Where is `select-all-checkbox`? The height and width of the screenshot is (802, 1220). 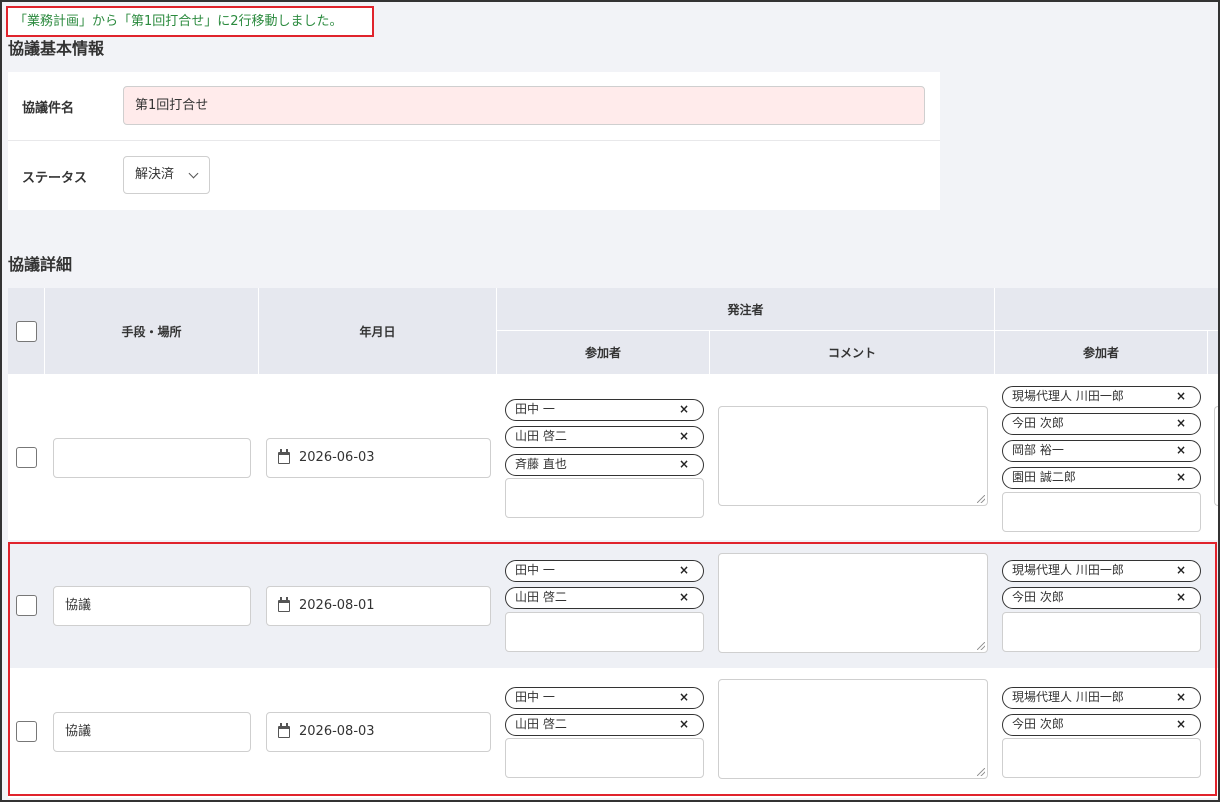
select-all-checkbox is located at coordinates (26, 331).